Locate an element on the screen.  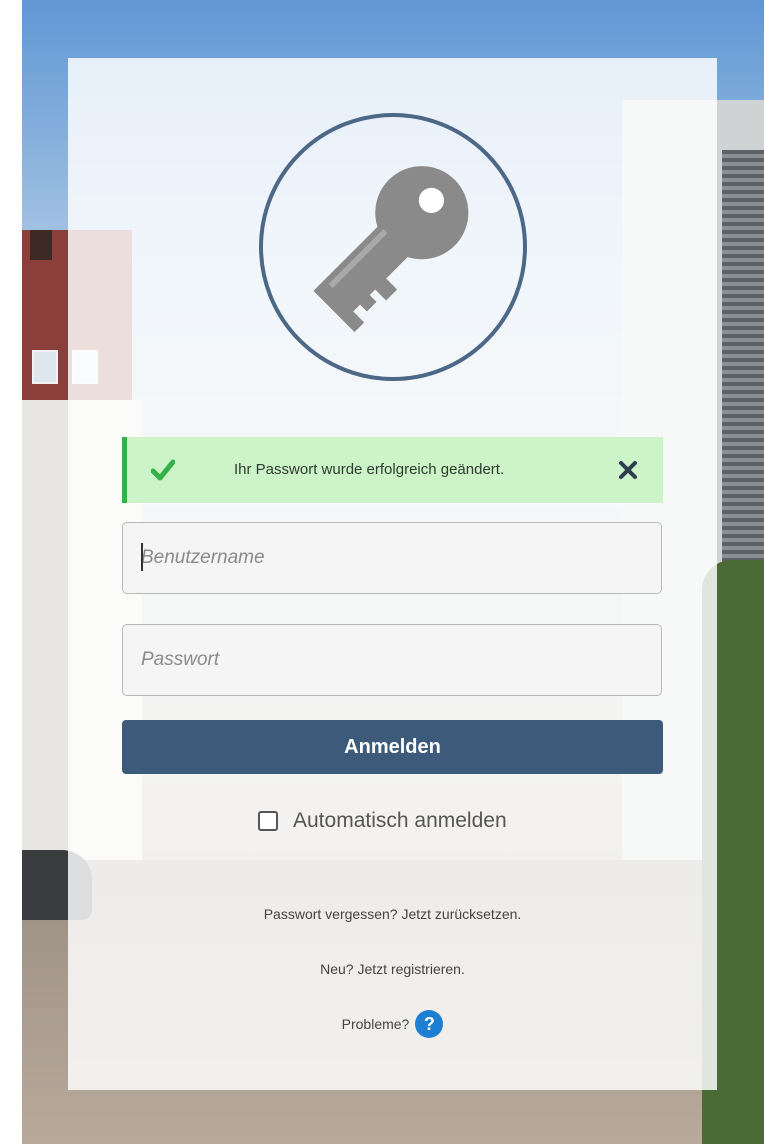
help-icon: ? is located at coordinates (429, 1024).